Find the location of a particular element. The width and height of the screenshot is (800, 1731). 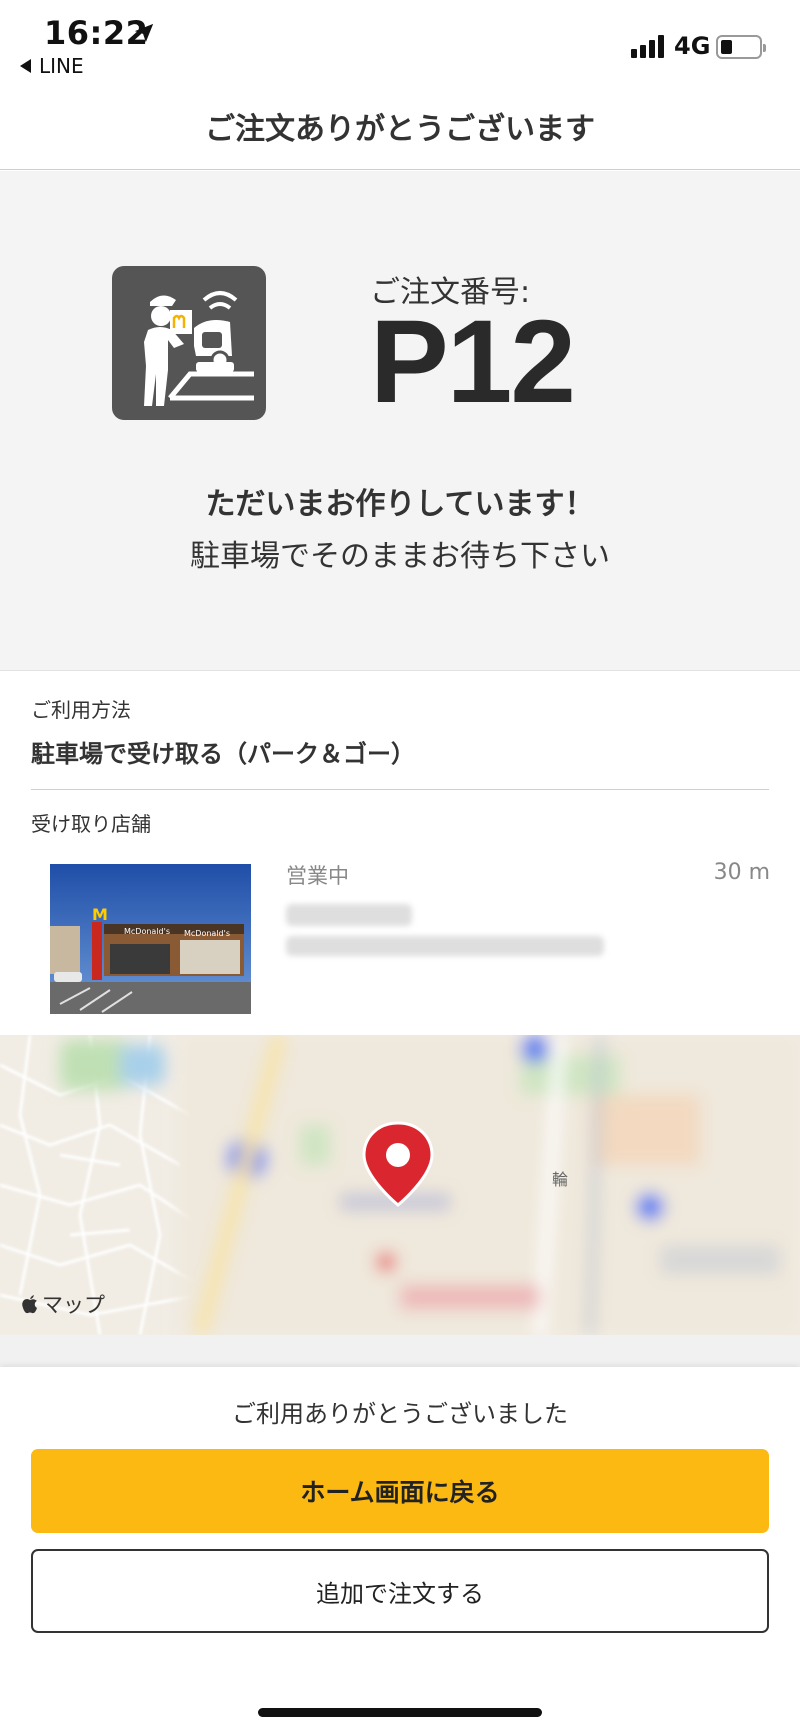

pickup-store-label: 受け取り店舗 is located at coordinates (91, 824).